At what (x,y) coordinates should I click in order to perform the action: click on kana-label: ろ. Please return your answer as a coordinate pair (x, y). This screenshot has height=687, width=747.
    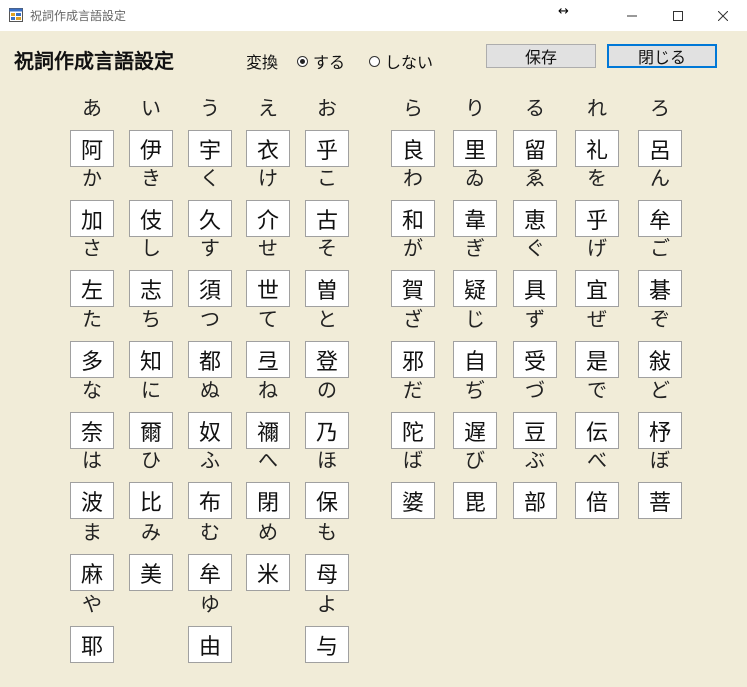
    Looking at the image, I should click on (660, 108).